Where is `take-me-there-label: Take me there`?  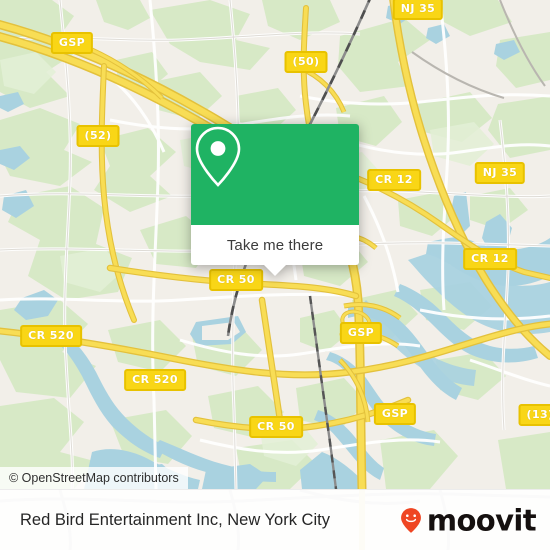
take-me-there-label: Take me there is located at coordinates (275, 245).